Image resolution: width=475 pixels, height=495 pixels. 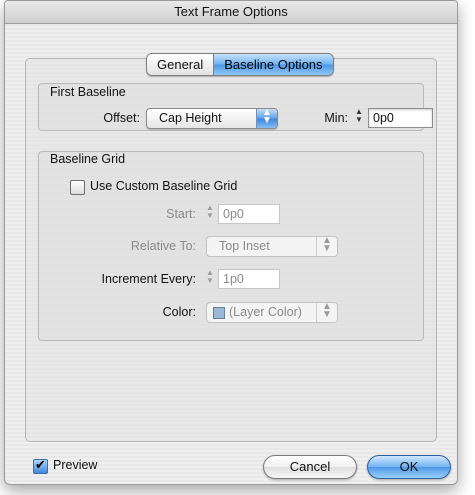 I want to click on min-label: Min:, so click(x=336, y=118).